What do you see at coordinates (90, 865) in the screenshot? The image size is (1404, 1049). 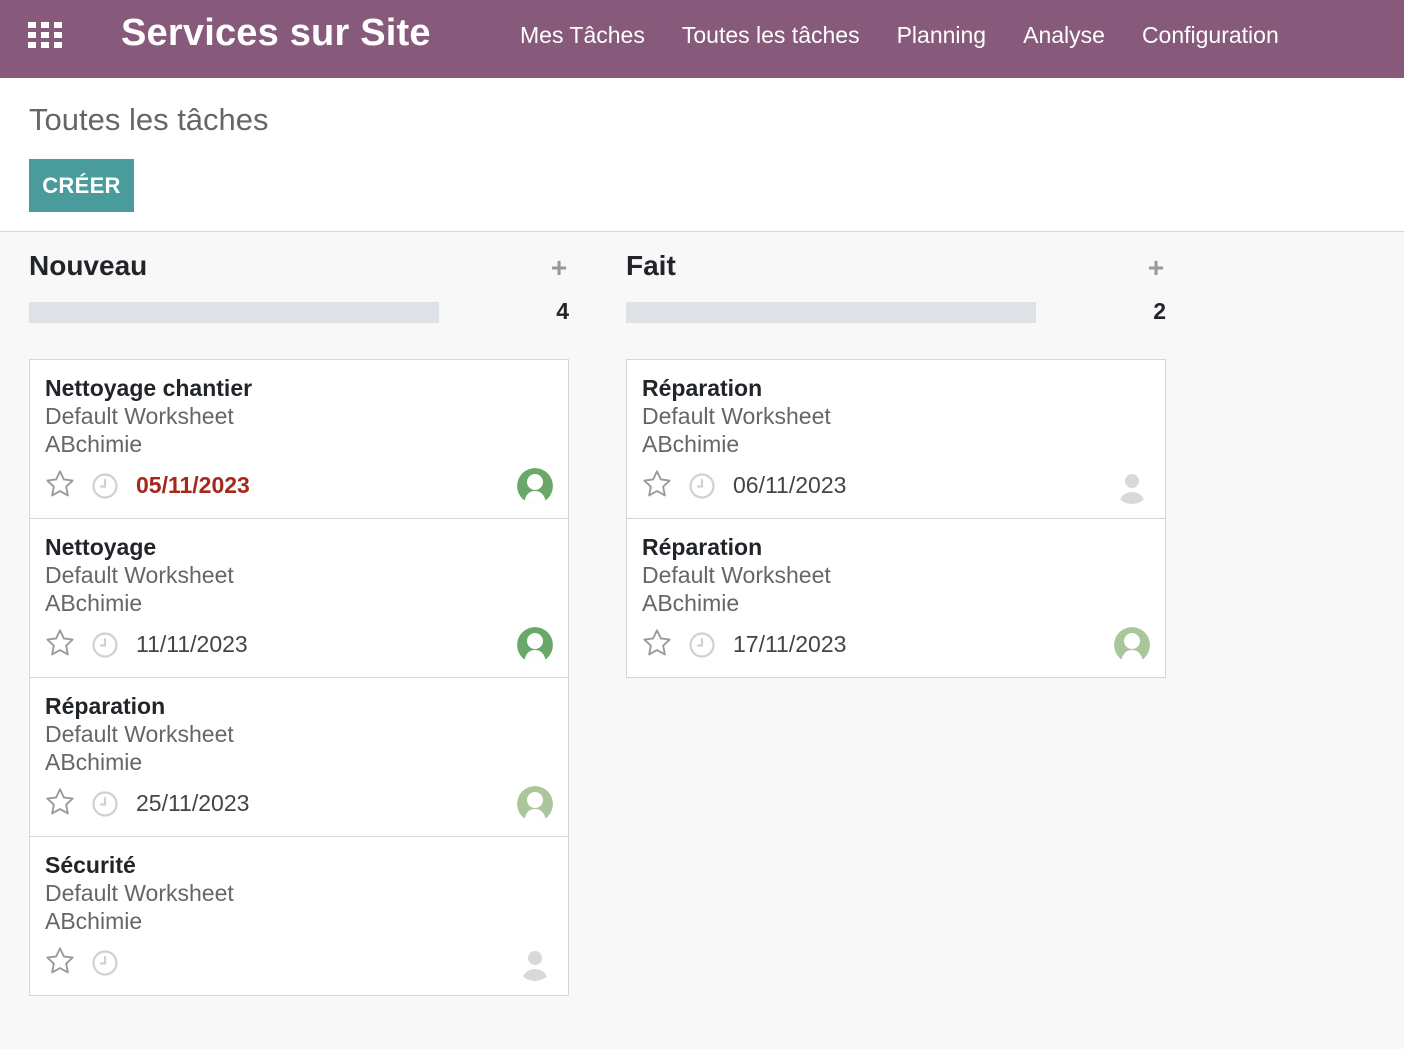 I see `task-title: Sécurité` at bounding box center [90, 865].